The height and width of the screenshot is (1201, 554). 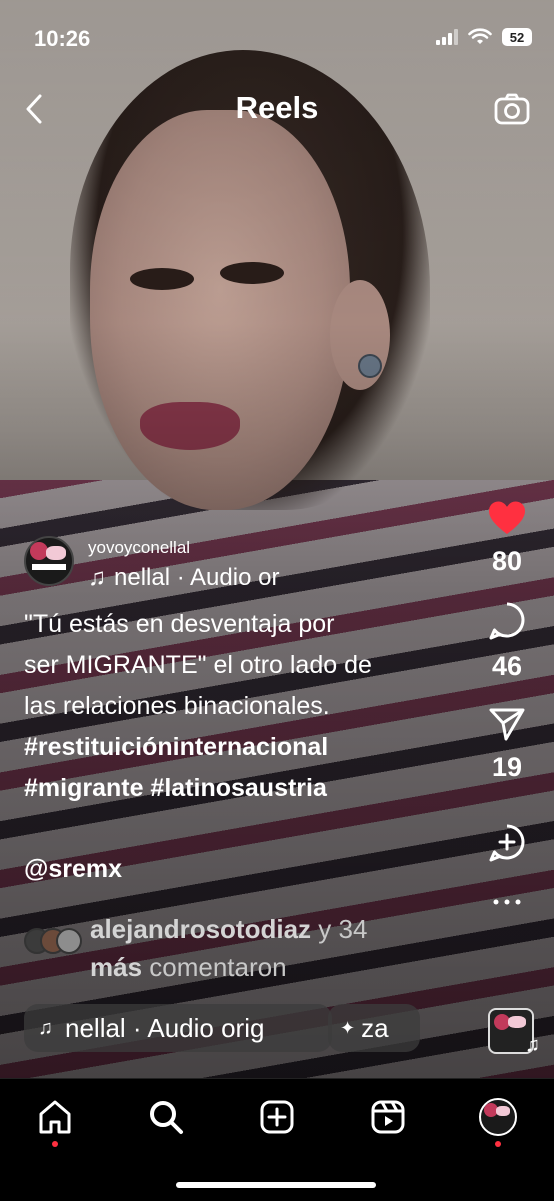 I want to click on signal-icon, so click(x=447, y=37).